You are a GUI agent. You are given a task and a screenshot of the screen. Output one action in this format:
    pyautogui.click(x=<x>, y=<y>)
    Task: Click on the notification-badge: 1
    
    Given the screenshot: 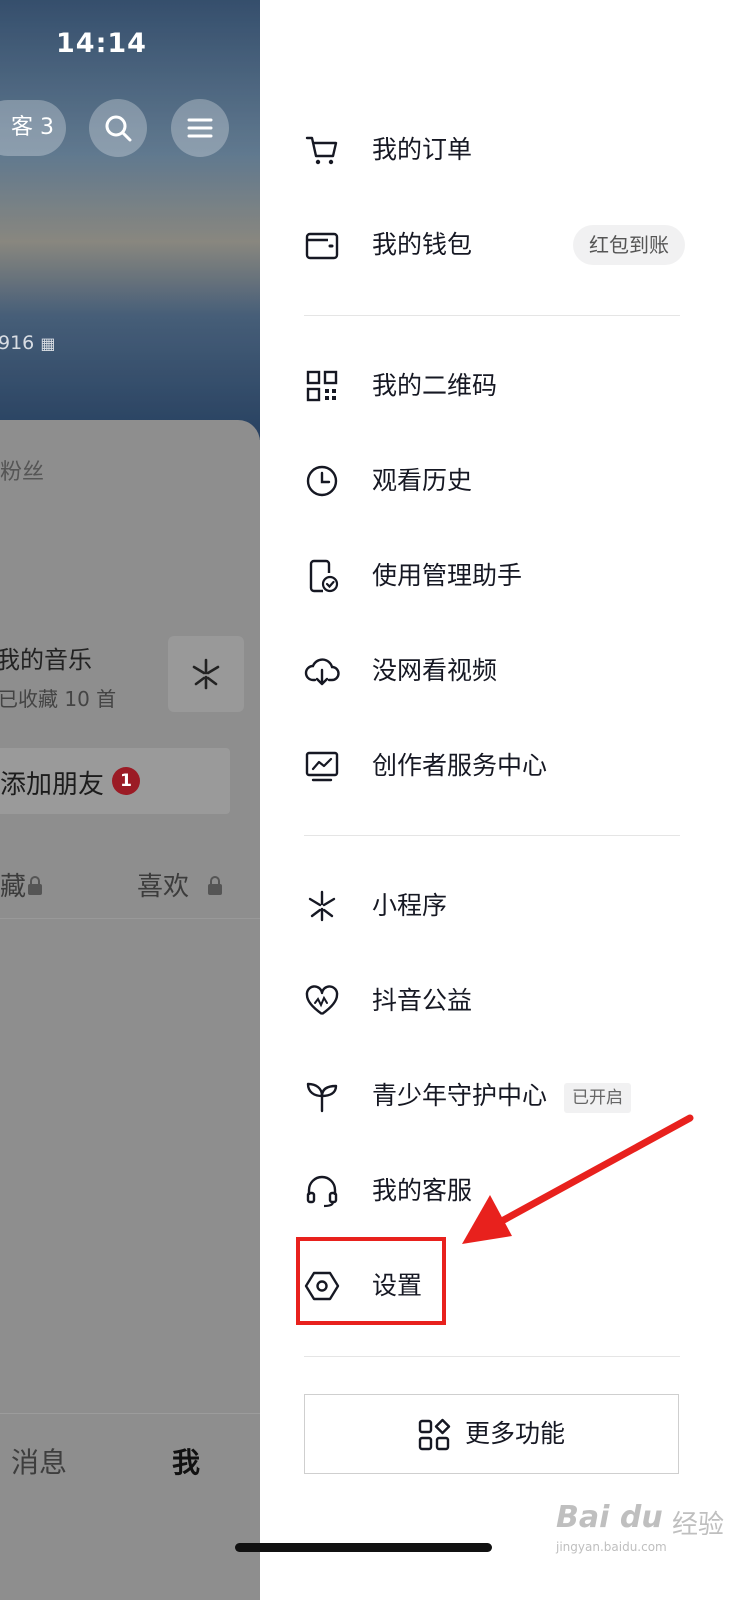 What is the action you would take?
    pyautogui.click(x=126, y=781)
    